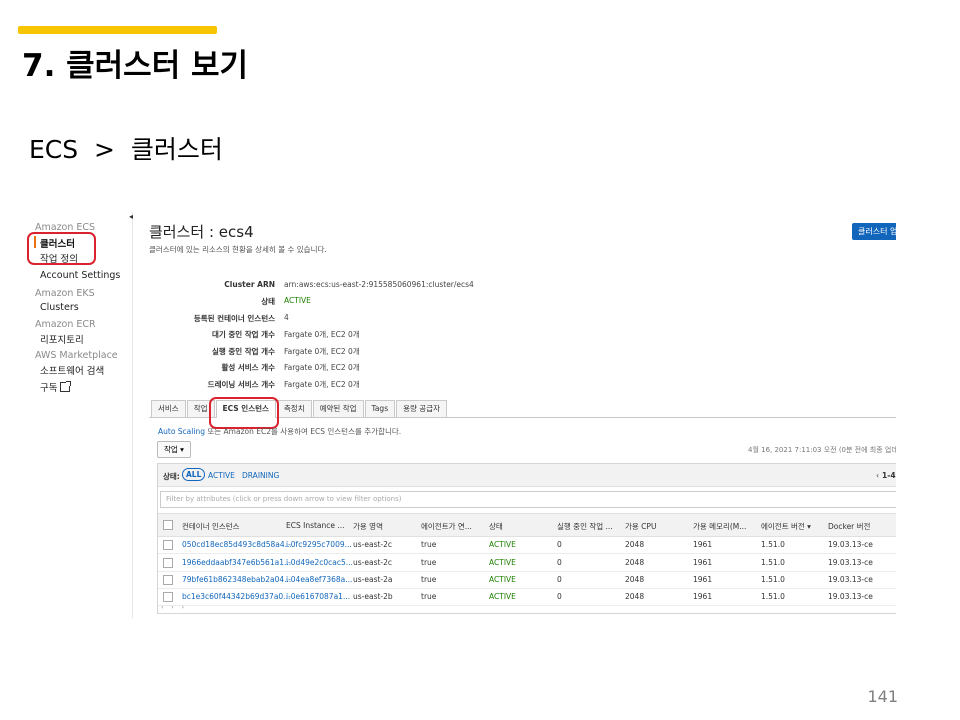 This screenshot has width=960, height=720. Describe the element at coordinates (368, 526) in the screenshot. I see `column-header: 가용 영역` at that location.